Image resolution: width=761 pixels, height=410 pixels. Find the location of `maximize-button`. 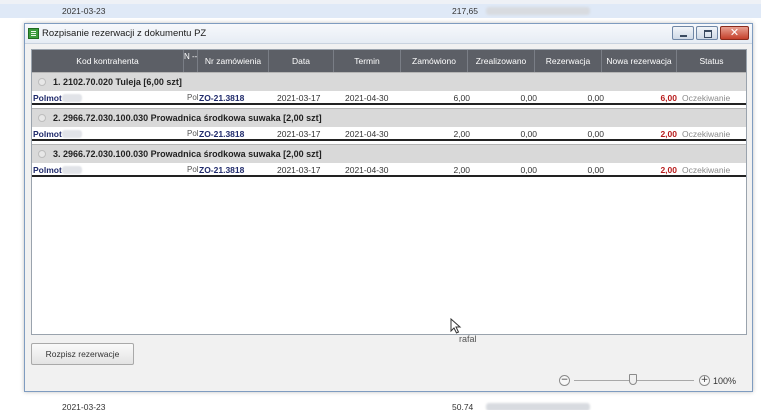

maximize-button is located at coordinates (707, 33).